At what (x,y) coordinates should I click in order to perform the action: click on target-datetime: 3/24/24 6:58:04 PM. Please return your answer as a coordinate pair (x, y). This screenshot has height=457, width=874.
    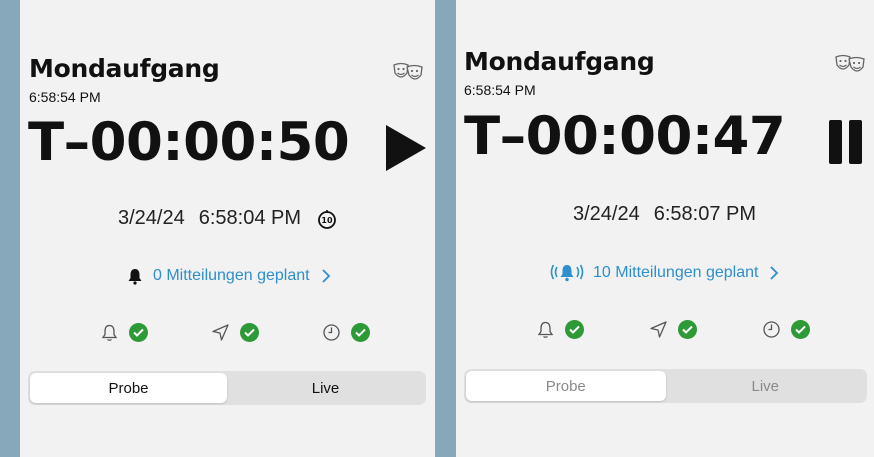
    Looking at the image, I should click on (209, 218).